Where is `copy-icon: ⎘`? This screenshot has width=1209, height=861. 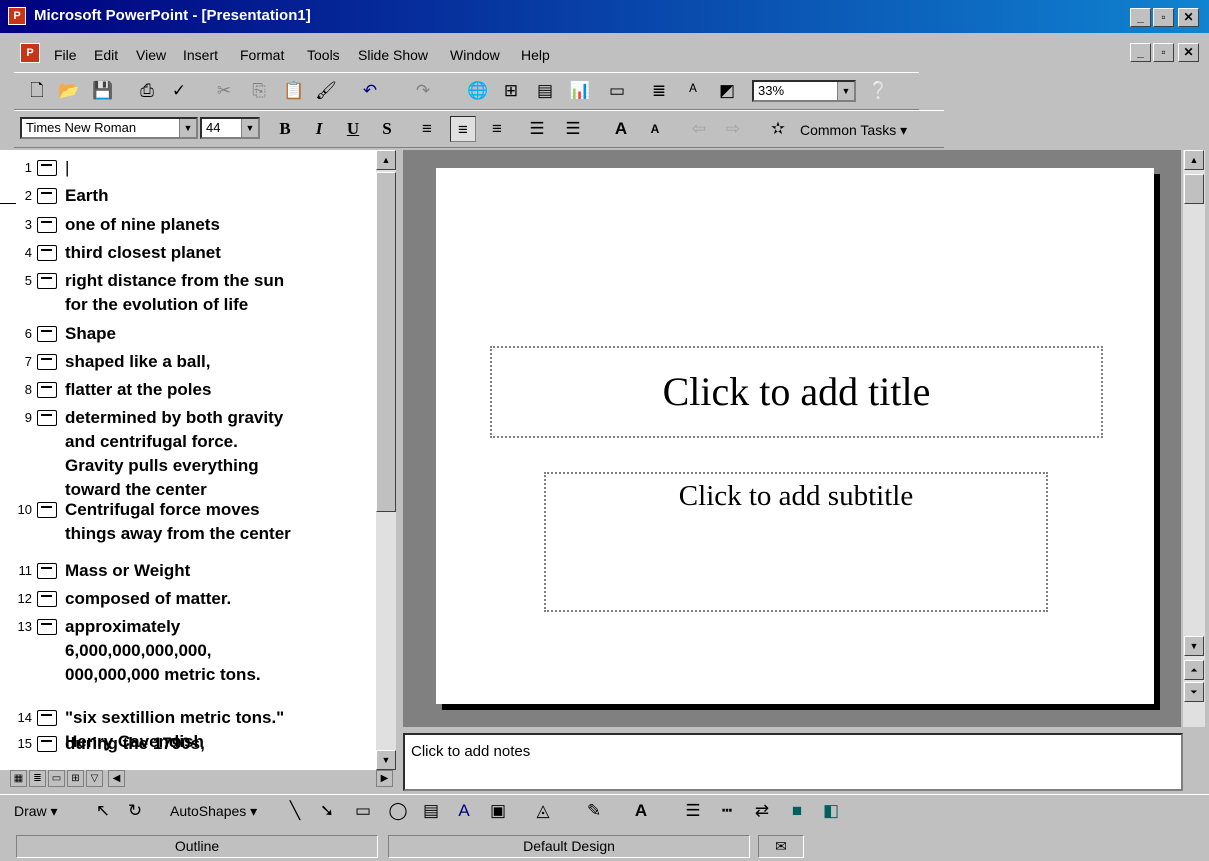 copy-icon: ⎘ is located at coordinates (259, 91).